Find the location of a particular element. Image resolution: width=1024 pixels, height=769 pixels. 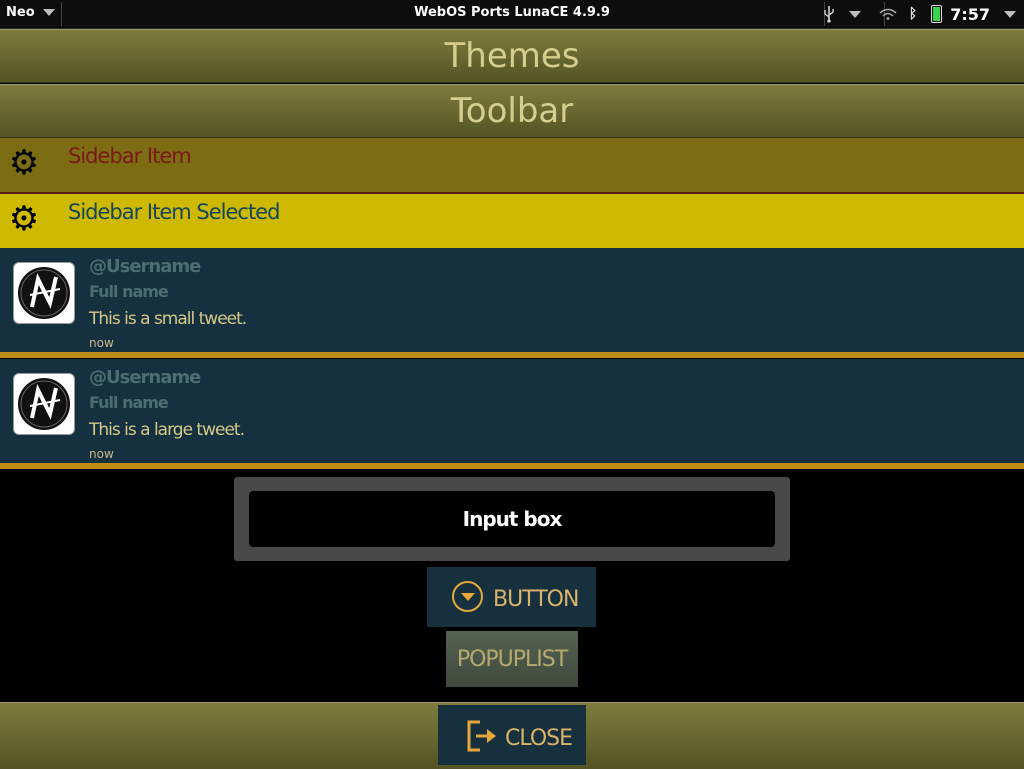

toolbar-header: Toolbar is located at coordinates (512, 111).